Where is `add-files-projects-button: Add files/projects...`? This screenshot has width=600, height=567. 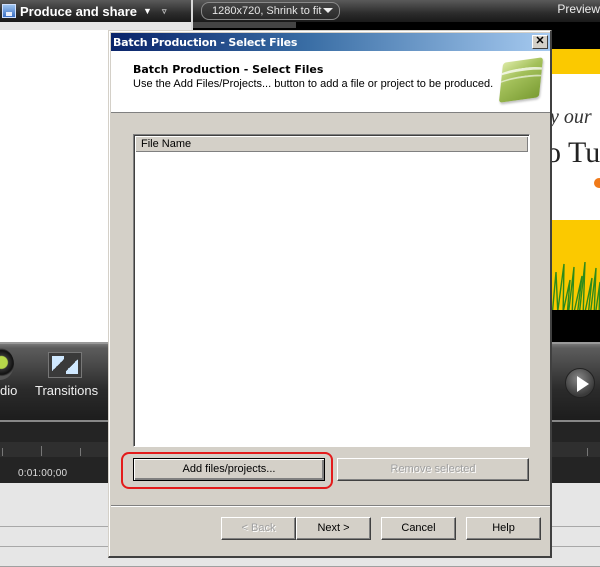
add-files-projects-button: Add files/projects... is located at coordinates (229, 469).